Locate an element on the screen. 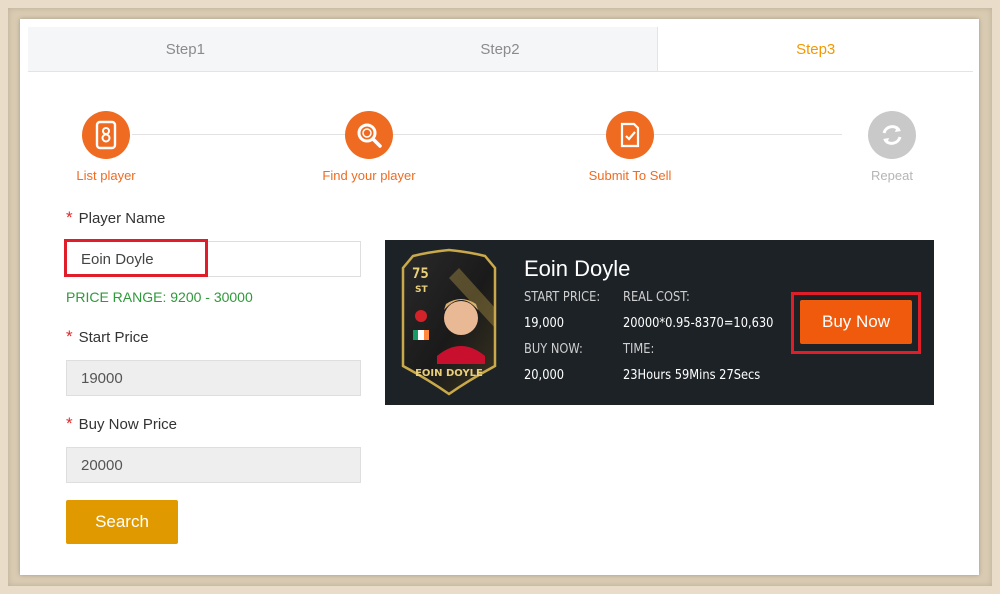  price-range: PRICE RANGE: 9200 - 30000 is located at coordinates (159, 297).